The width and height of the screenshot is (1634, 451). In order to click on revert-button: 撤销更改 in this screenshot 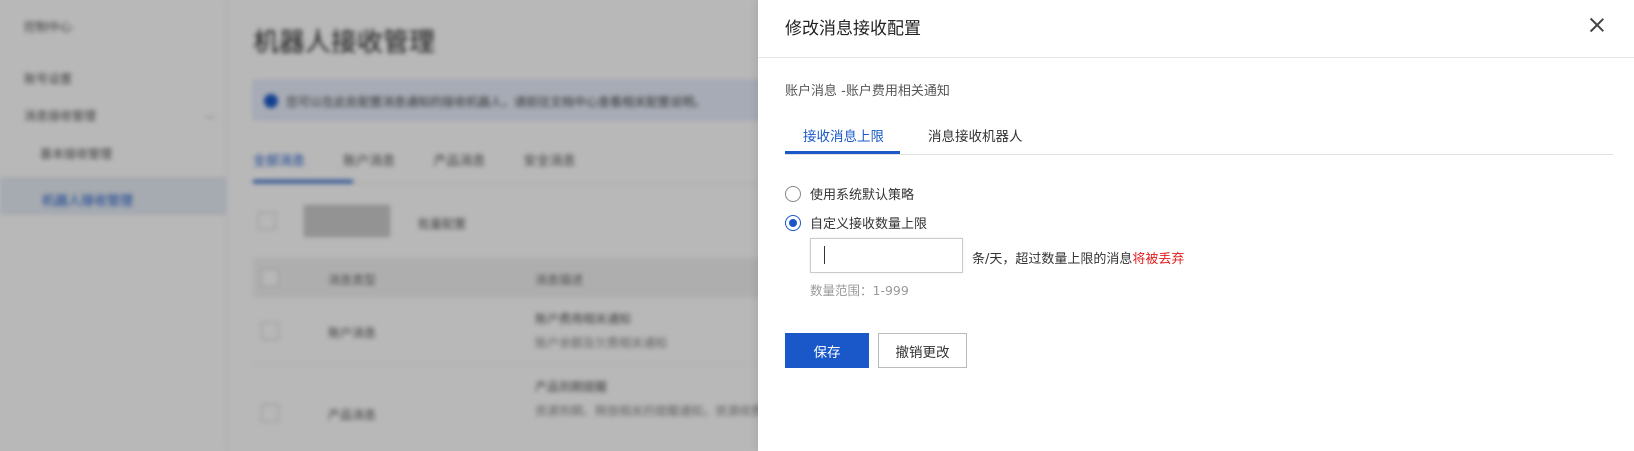, I will do `click(922, 350)`.